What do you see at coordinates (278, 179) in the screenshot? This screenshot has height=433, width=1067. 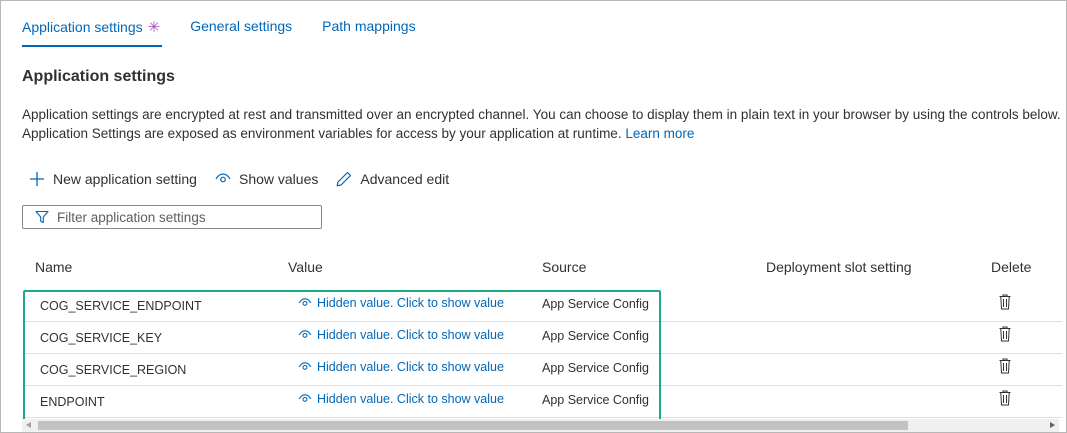 I see `show-values-label: Show values` at bounding box center [278, 179].